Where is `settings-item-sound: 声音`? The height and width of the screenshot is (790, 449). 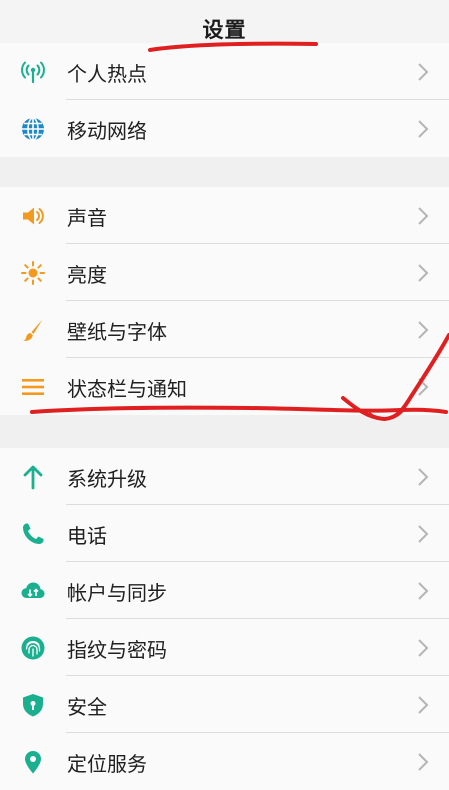
settings-item-sound: 声音 is located at coordinates (224, 215).